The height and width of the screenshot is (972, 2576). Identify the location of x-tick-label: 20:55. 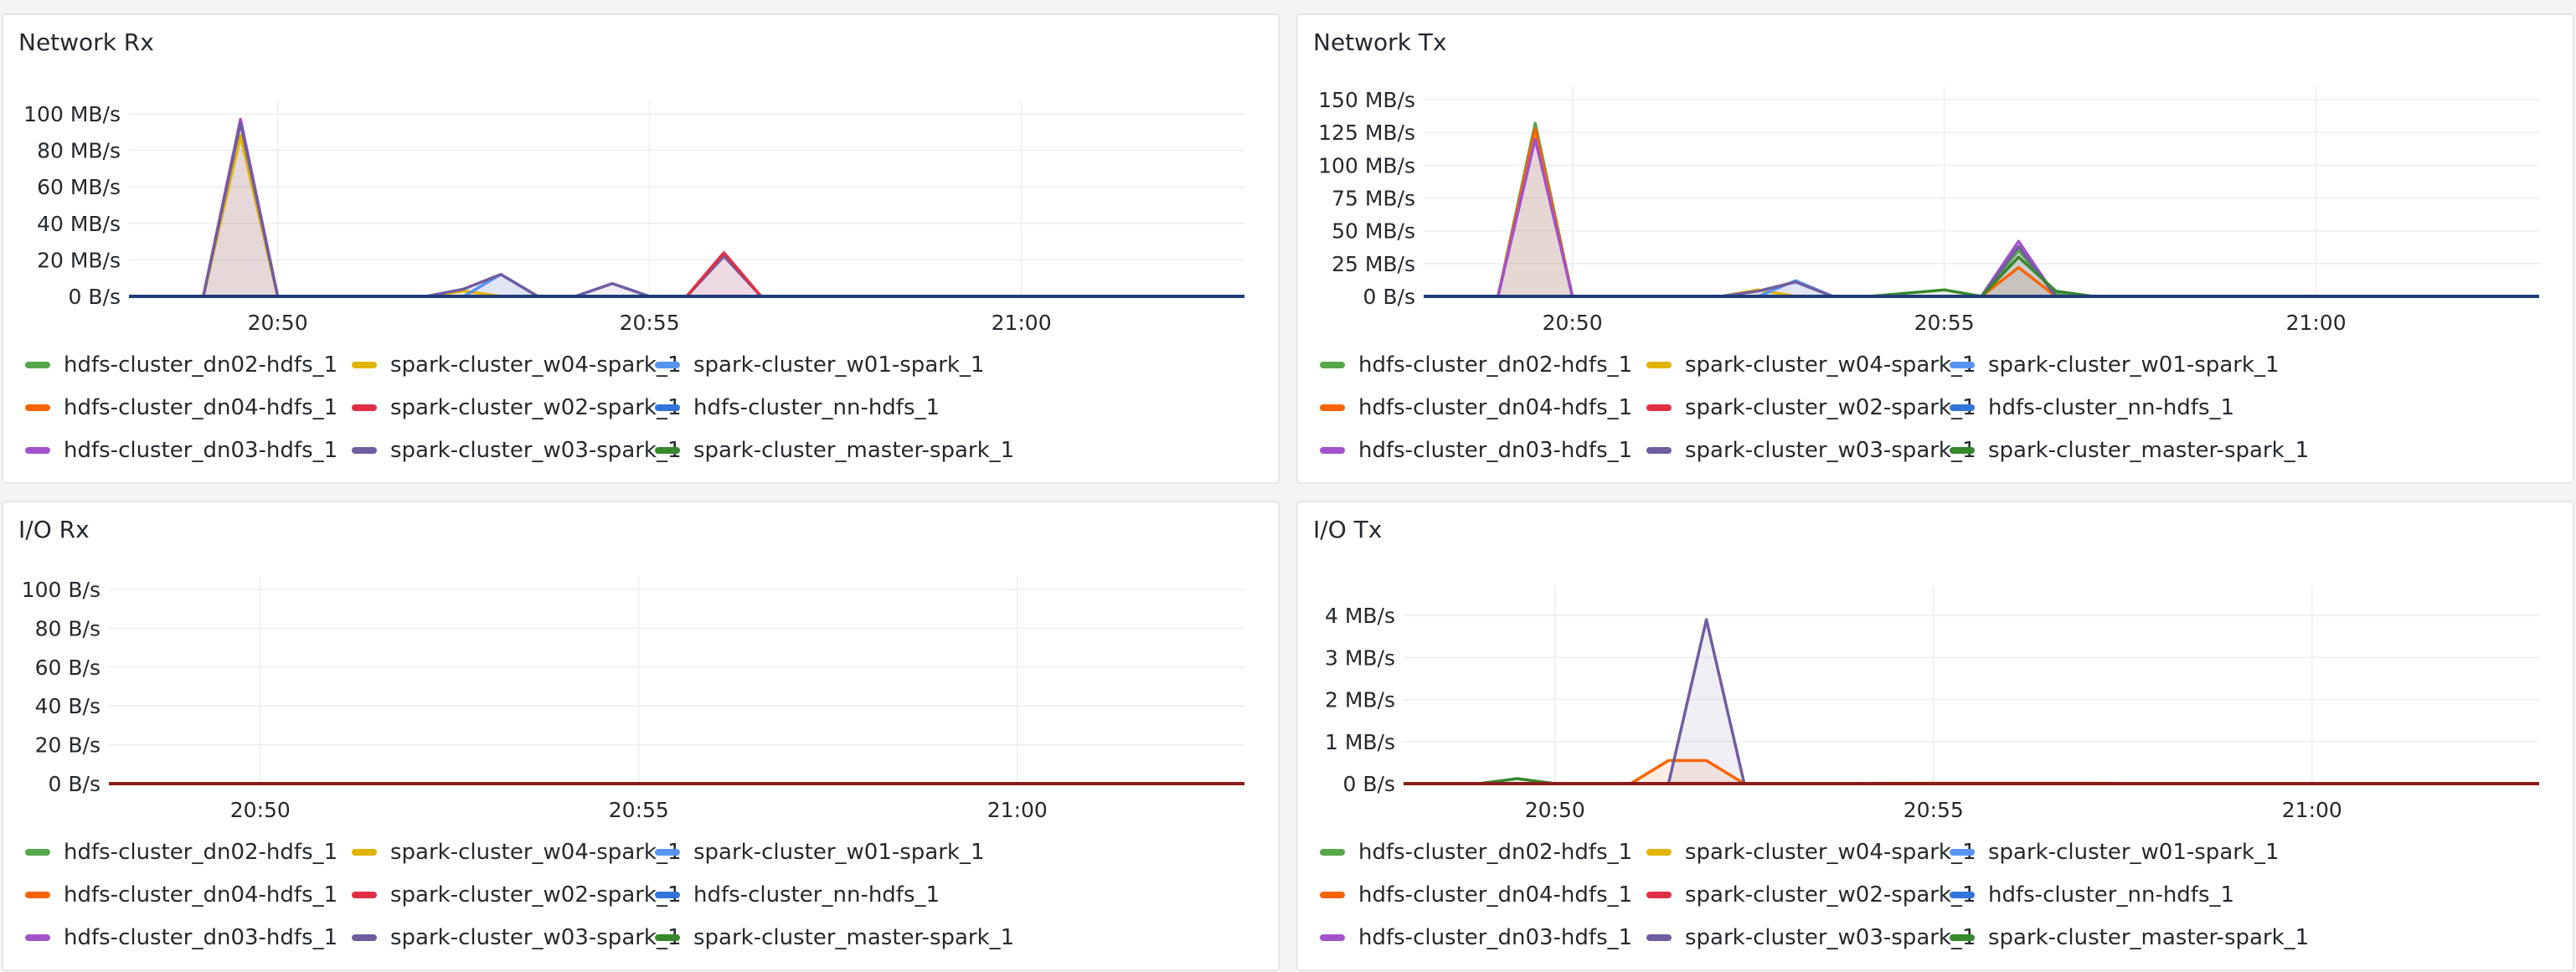
(1934, 810).